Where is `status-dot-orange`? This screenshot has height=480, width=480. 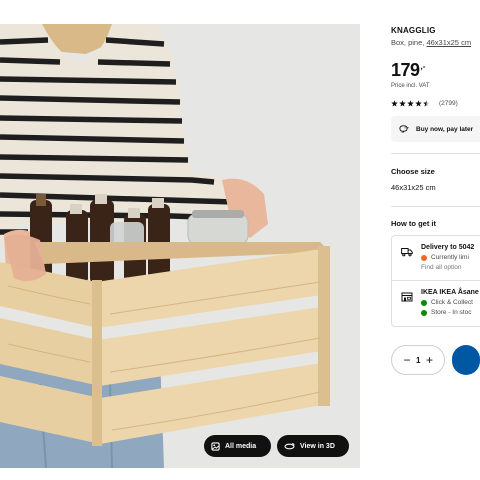 status-dot-orange is located at coordinates (424, 257).